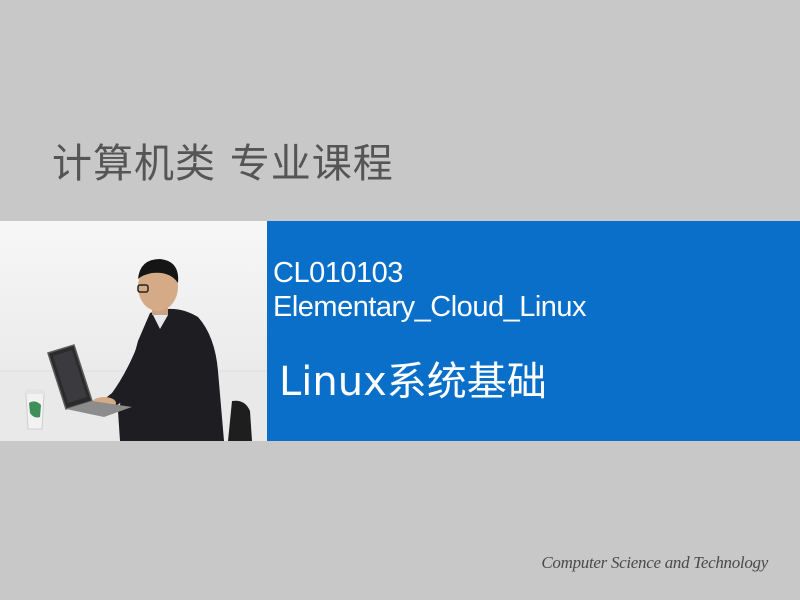  I want to click on course-name: Elementary_Cloud_Linux, so click(430, 307).